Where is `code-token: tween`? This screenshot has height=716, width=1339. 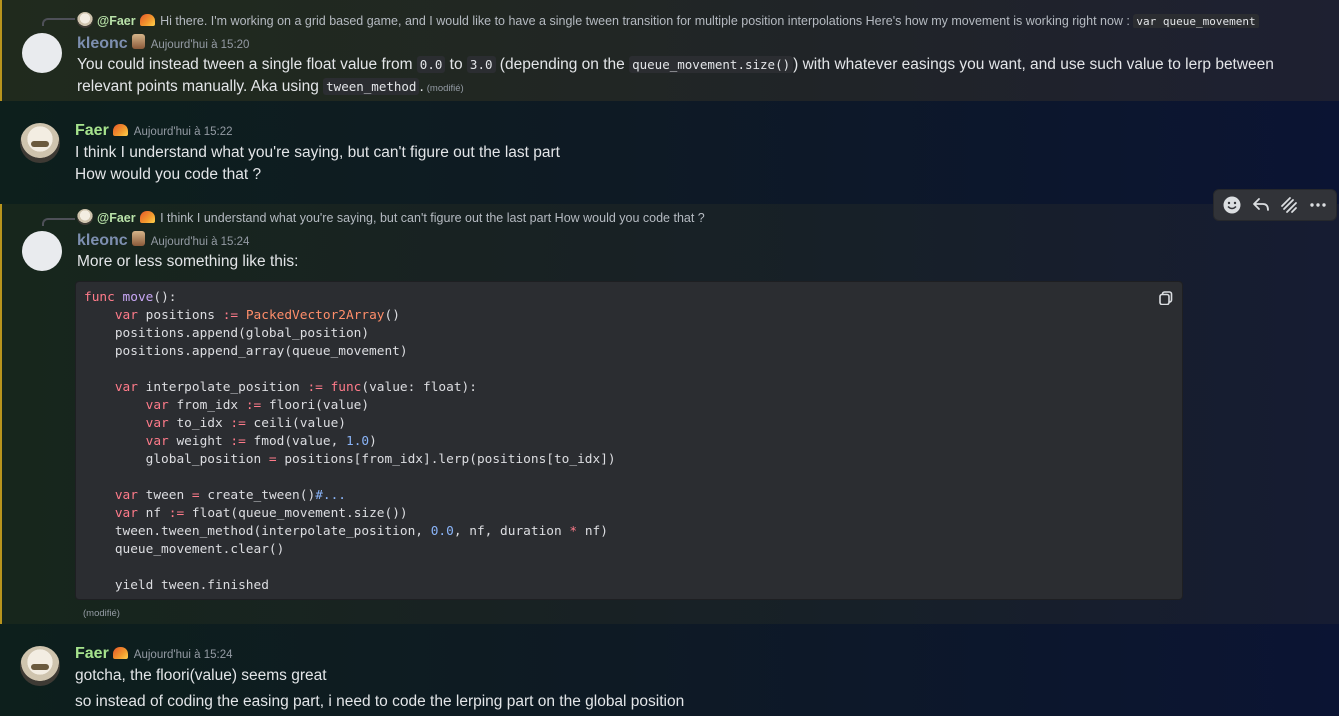
code-token: tween is located at coordinates (168, 495).